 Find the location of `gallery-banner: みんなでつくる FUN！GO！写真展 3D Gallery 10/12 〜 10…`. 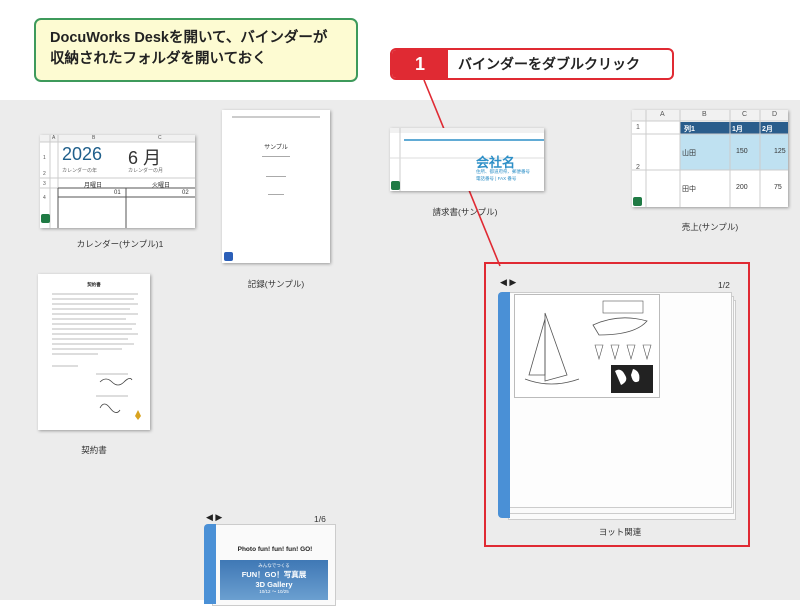

gallery-banner: みんなでつくる FUN！GO！写真展 3D Gallery 10/12 〜 10… is located at coordinates (274, 580).